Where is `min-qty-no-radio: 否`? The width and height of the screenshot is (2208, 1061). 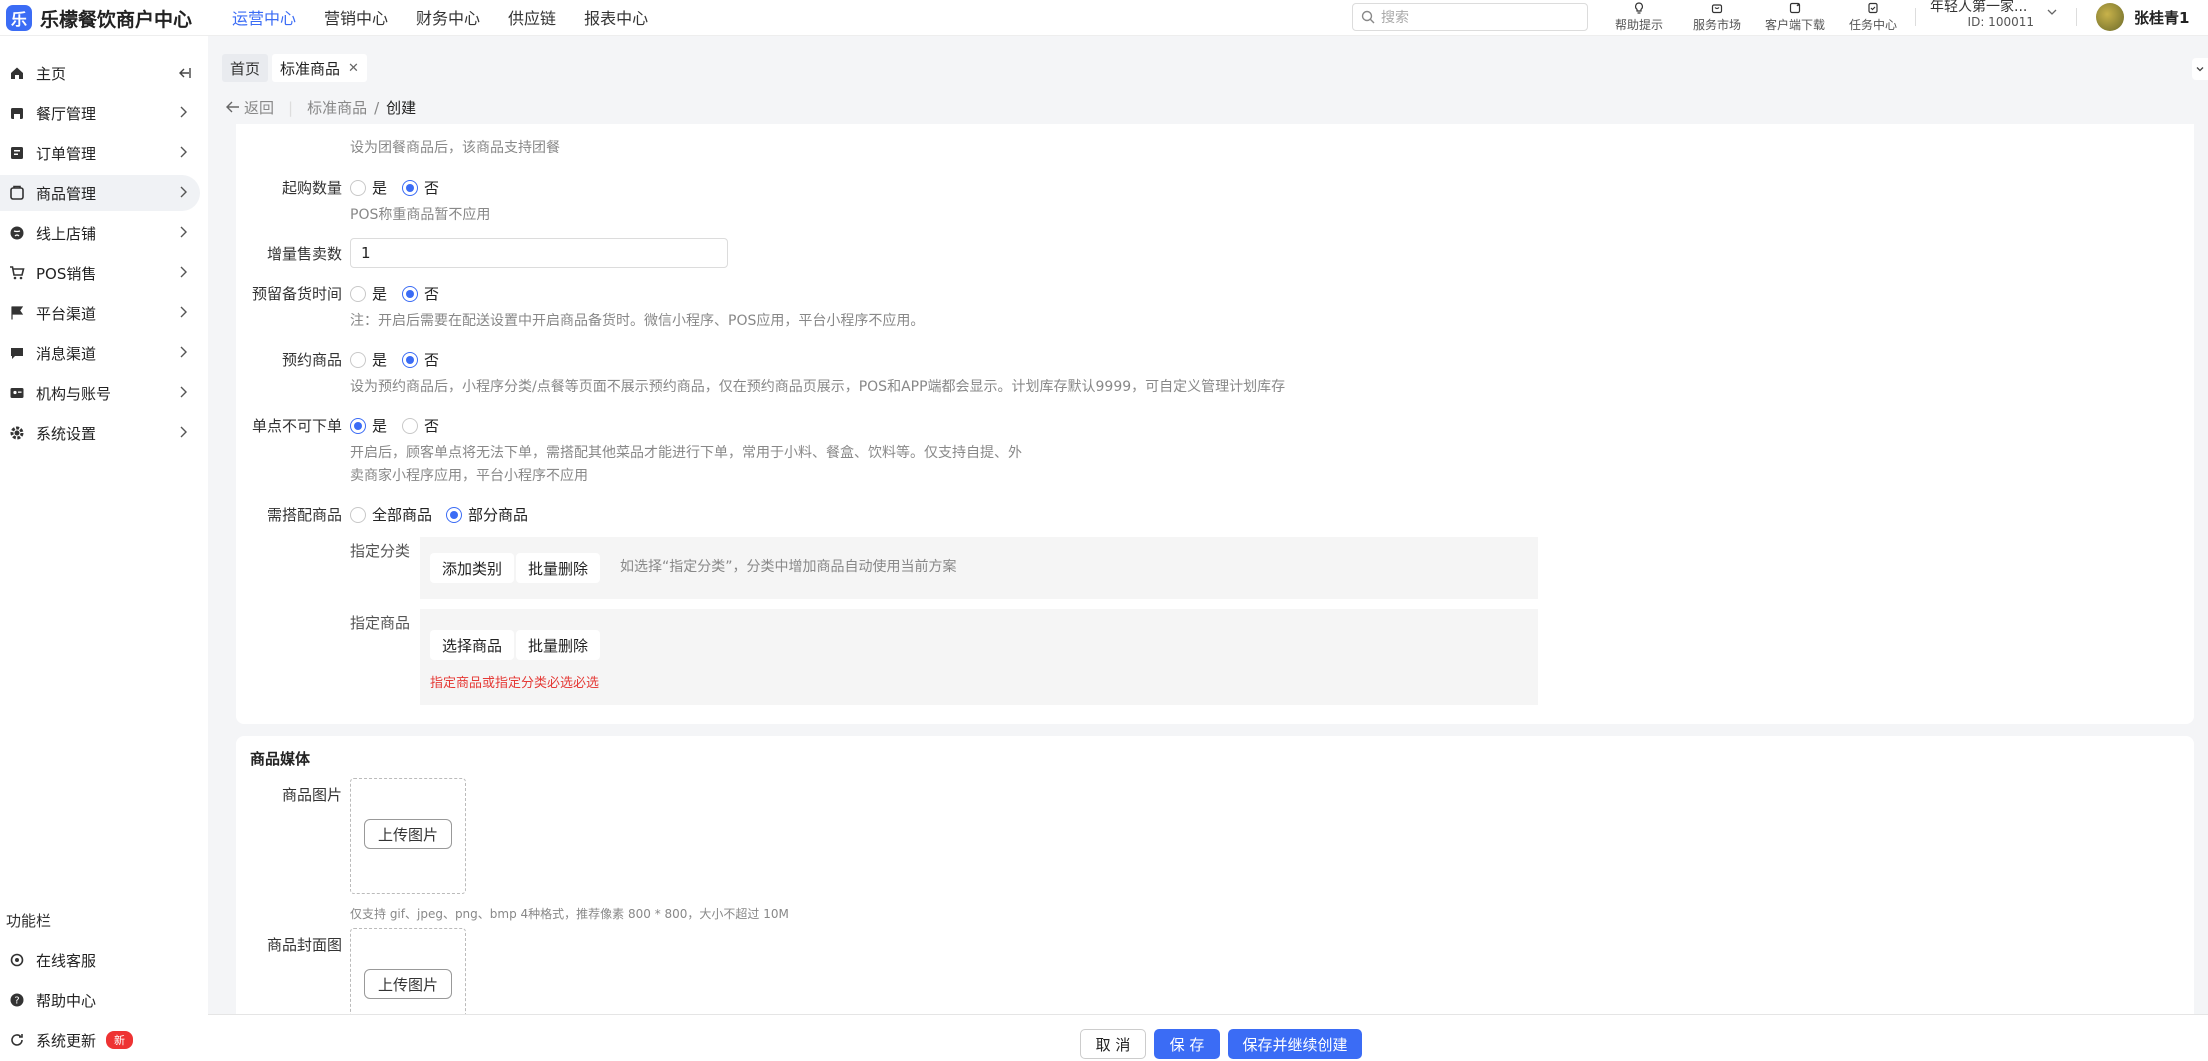 min-qty-no-radio: 否 is located at coordinates (420, 187).